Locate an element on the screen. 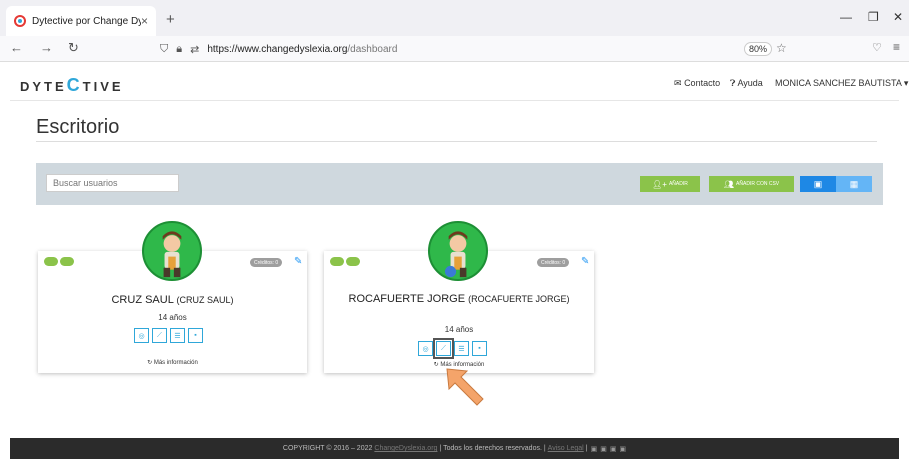 This screenshot has width=909, height=459. bookmark-star-icon: ☆ is located at coordinates (781, 48).